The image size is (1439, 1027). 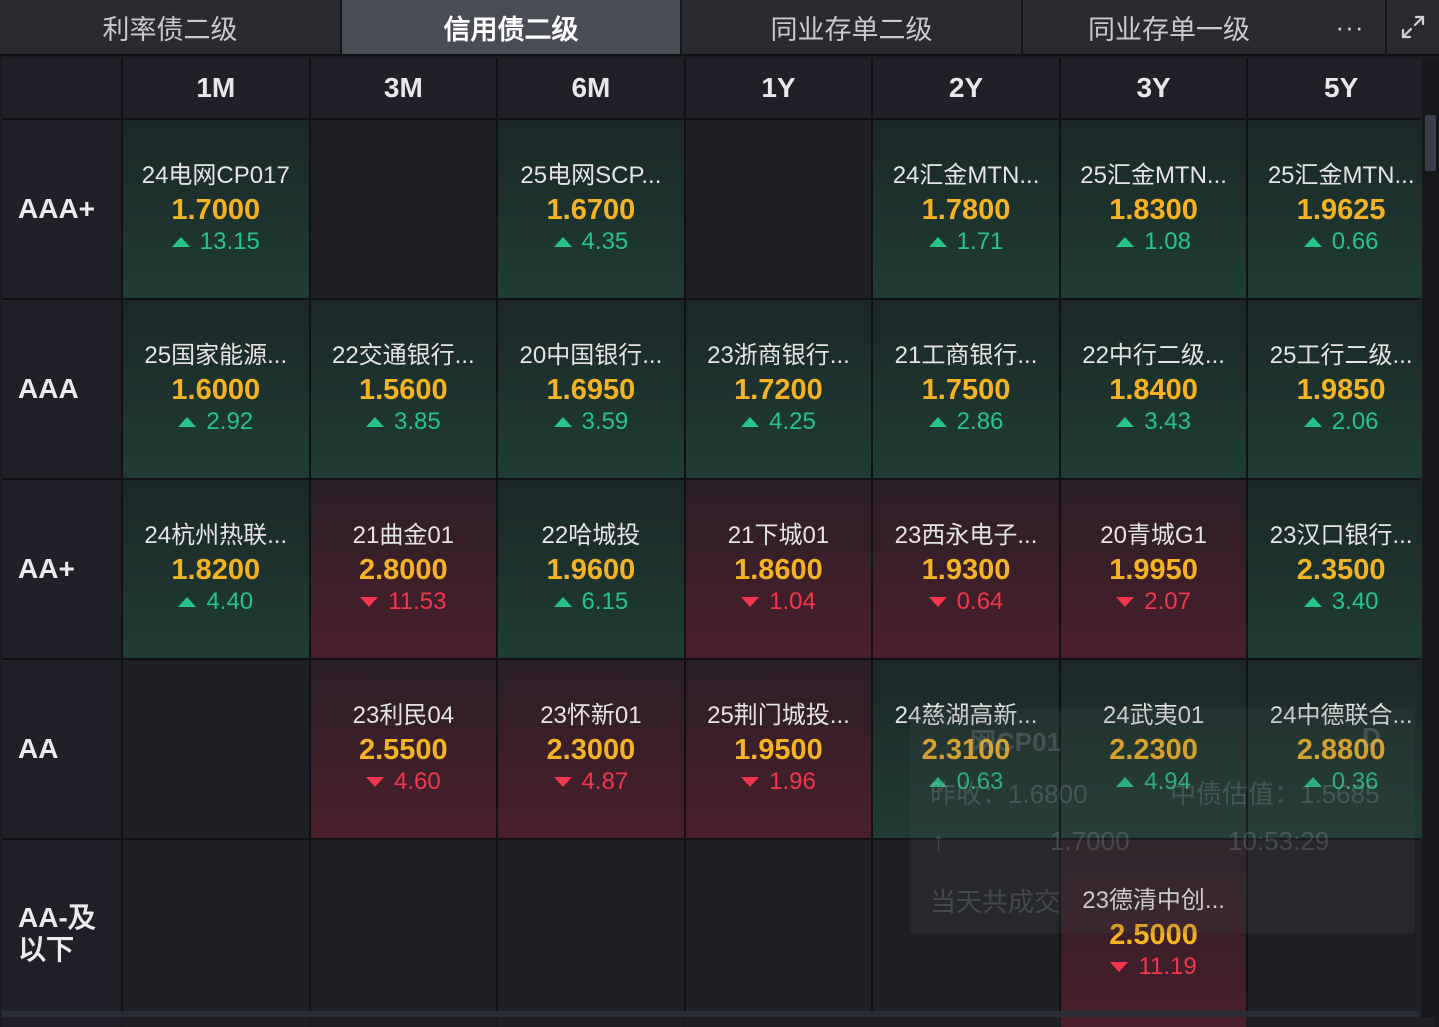 What do you see at coordinates (61, 569) in the screenshot?
I see `row-header: AA+` at bounding box center [61, 569].